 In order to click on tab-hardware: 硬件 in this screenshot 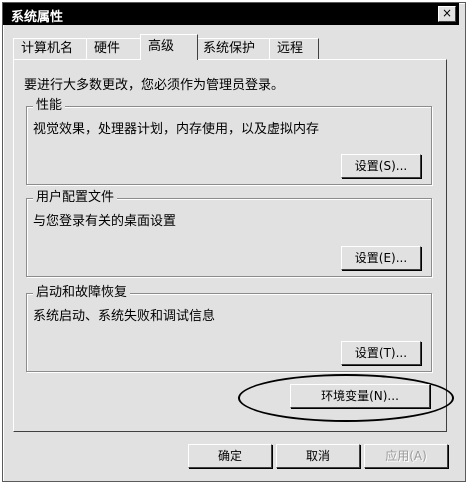, I will do `click(114, 48)`.